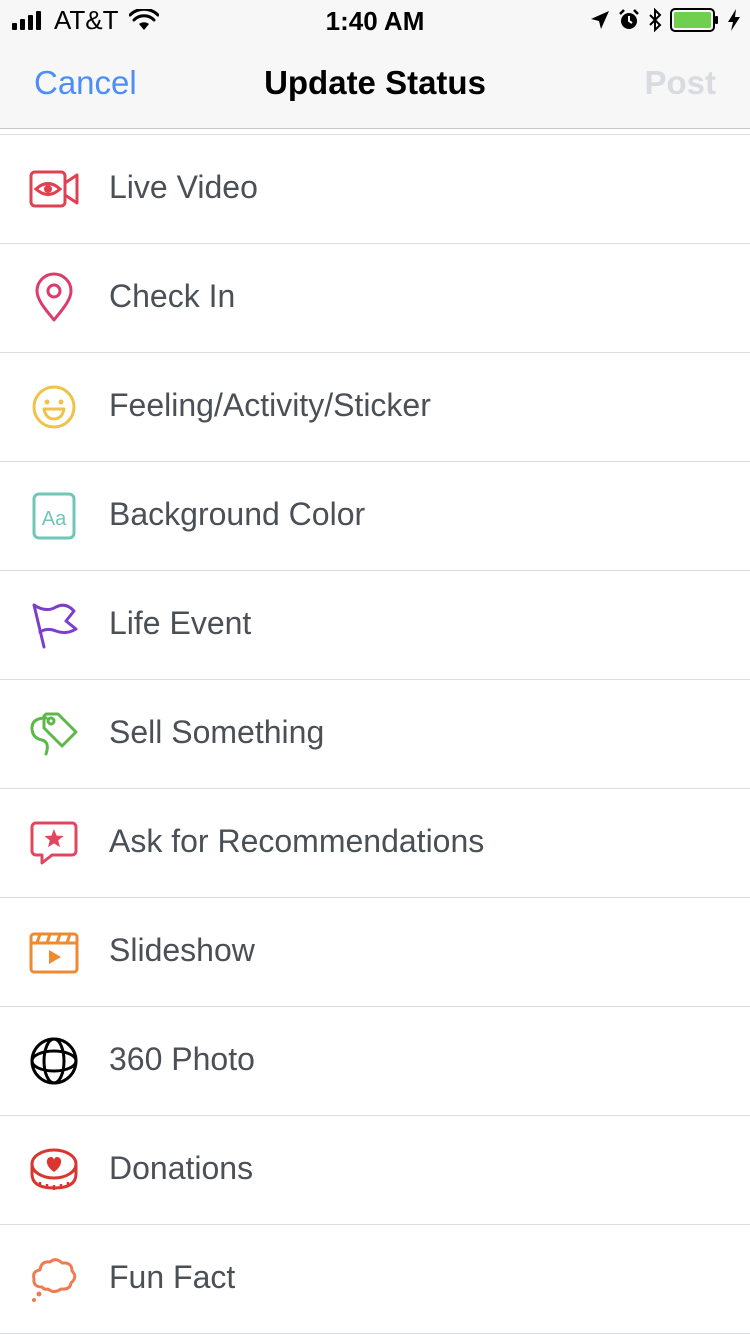  What do you see at coordinates (734, 20) in the screenshot?
I see `charging-bolt-icon` at bounding box center [734, 20].